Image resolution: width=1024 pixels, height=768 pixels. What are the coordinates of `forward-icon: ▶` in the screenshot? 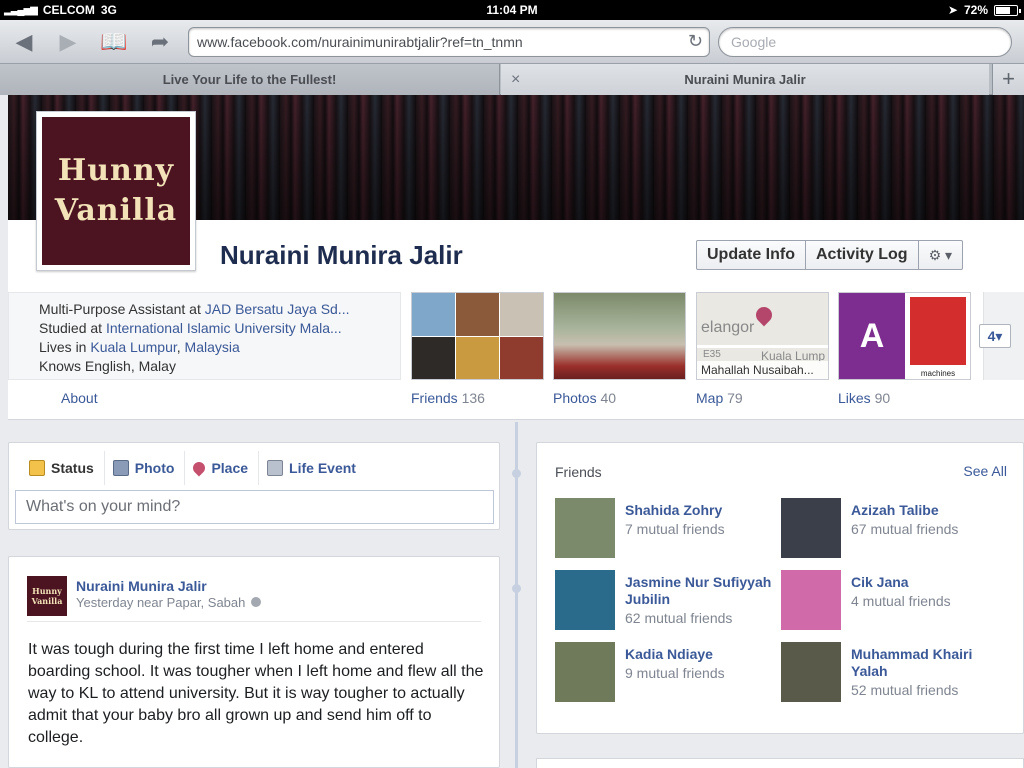 It's located at (68, 42).